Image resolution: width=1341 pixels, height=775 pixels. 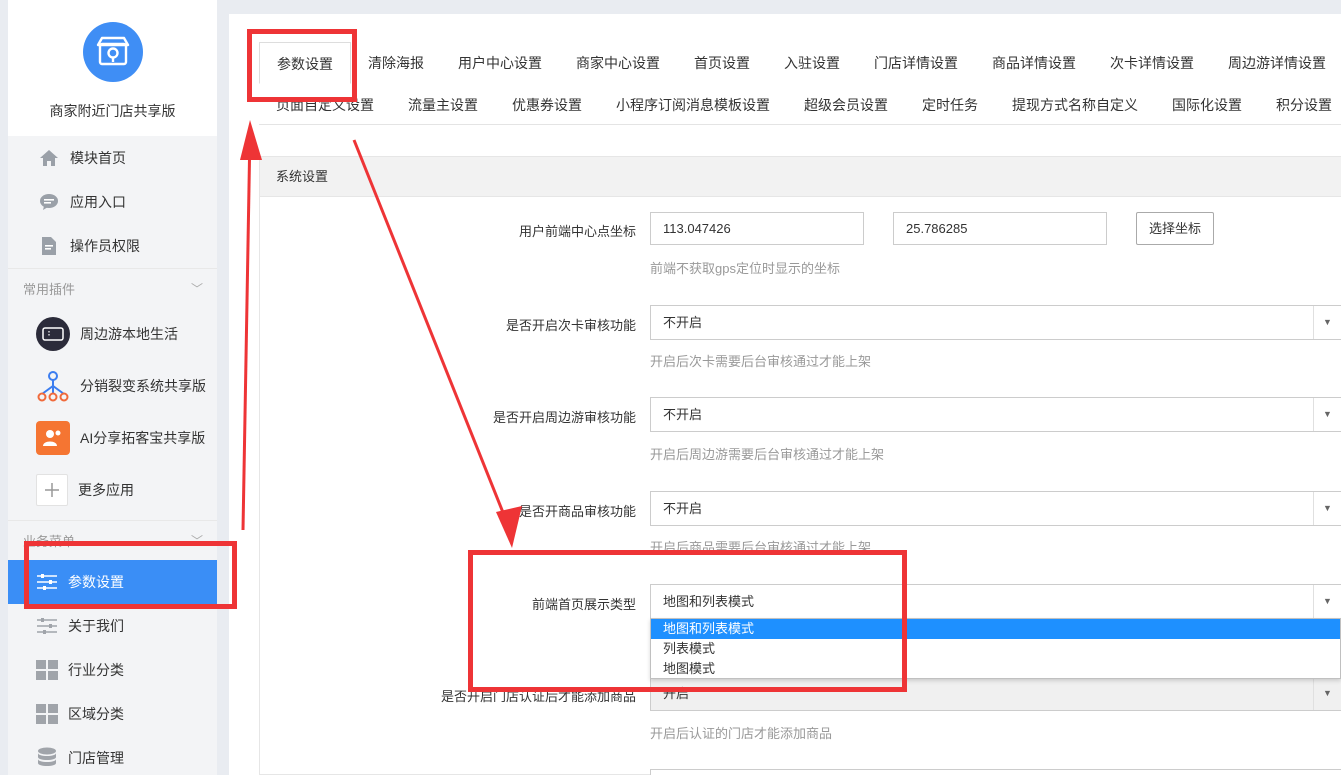 I want to click on annotation-box-dropdown, so click(x=687, y=621).